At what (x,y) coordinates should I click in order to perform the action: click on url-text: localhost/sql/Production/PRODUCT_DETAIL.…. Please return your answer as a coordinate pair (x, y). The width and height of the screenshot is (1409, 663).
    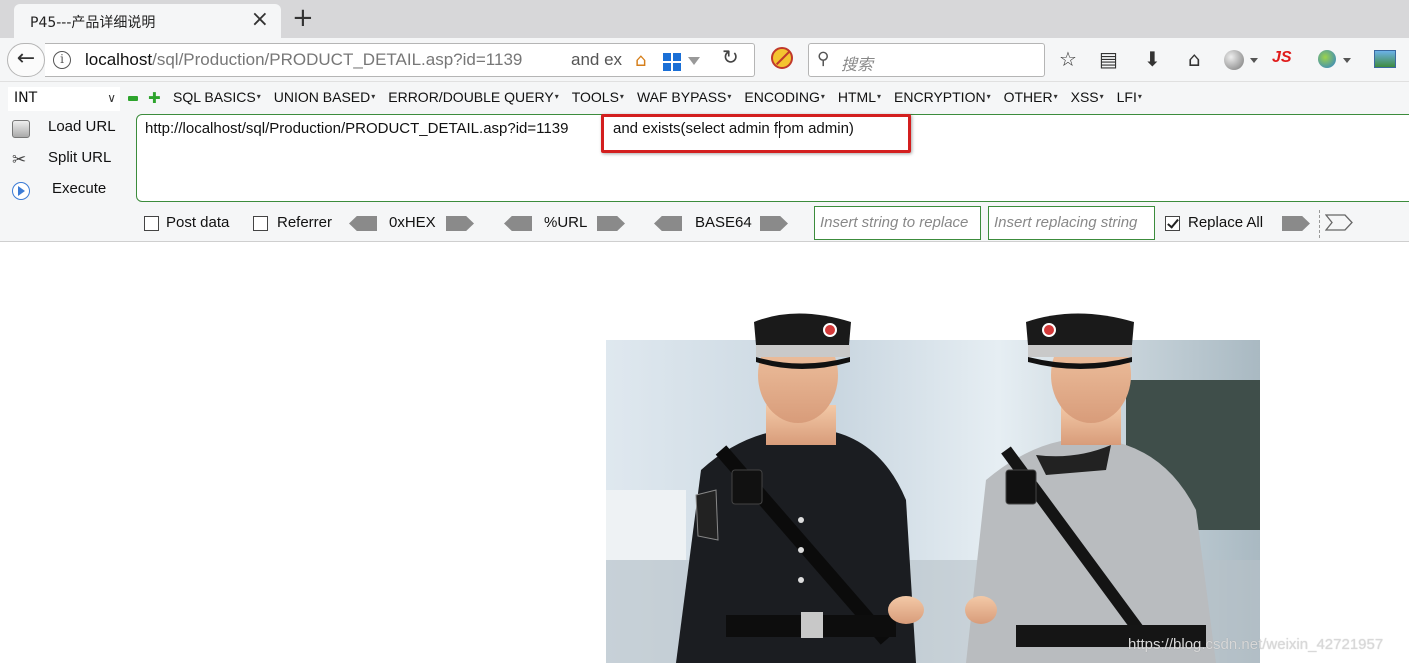
    Looking at the image, I should click on (303, 60).